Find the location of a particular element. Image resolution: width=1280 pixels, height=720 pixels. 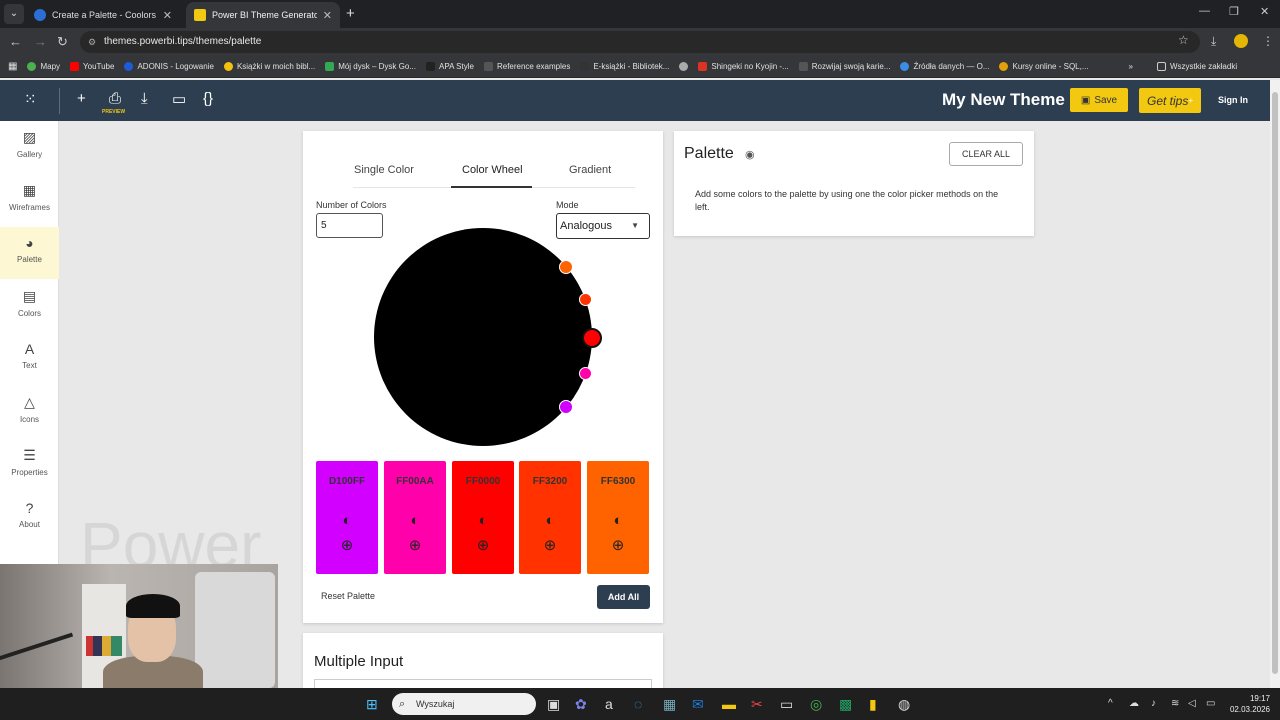

close-window-icon: ✕ is located at coordinates (1264, 11).